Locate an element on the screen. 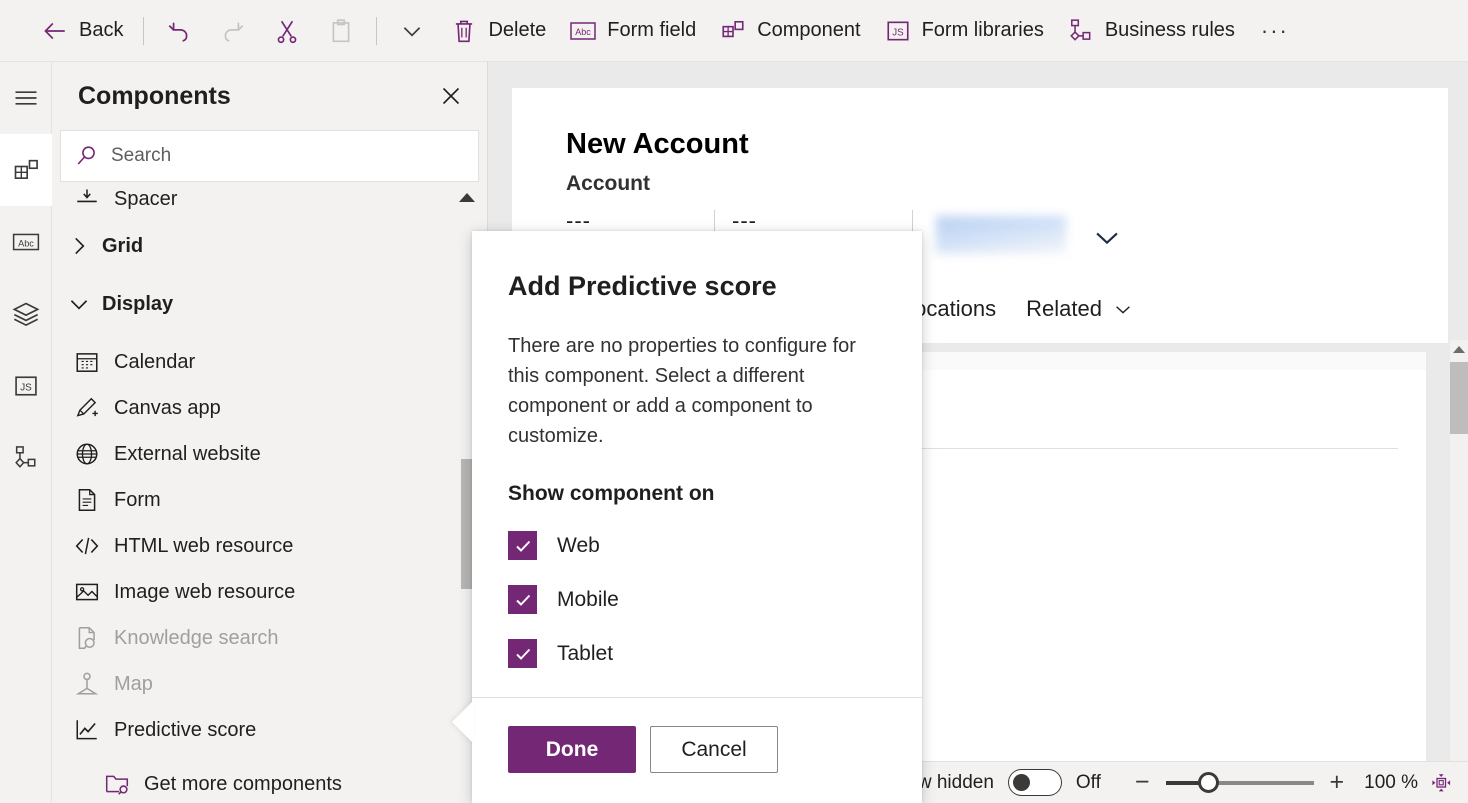 The height and width of the screenshot is (803, 1468). canvas-scroll-up-arrow is located at coordinates (1459, 349).